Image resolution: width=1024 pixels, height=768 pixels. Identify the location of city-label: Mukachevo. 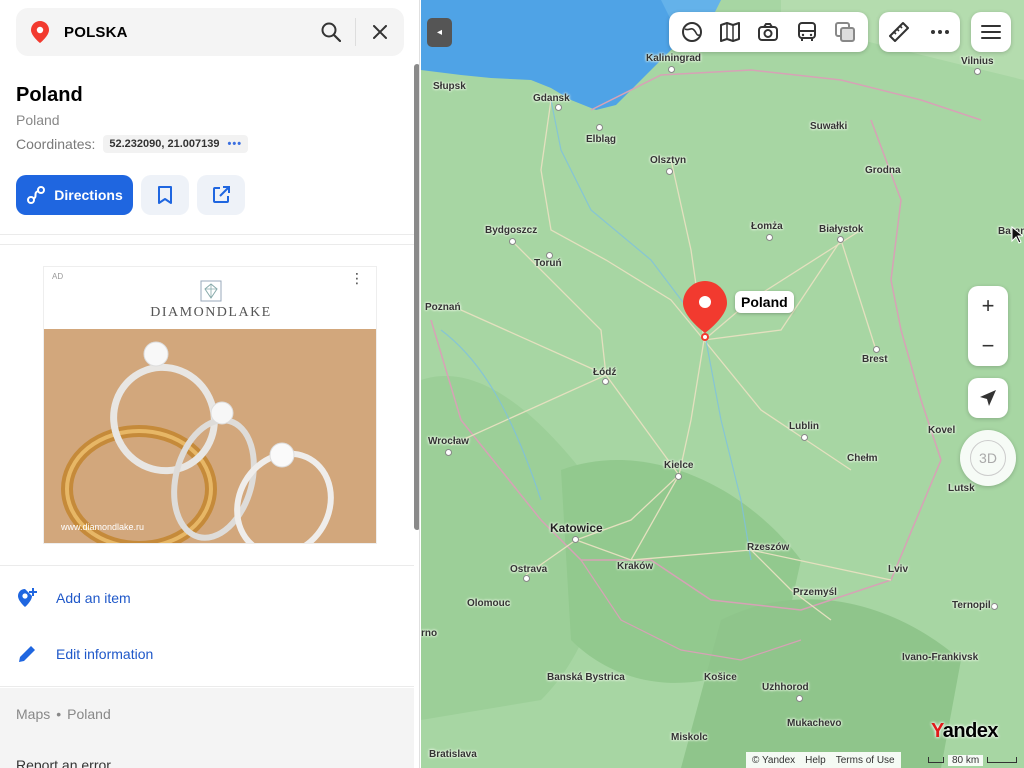
(814, 723).